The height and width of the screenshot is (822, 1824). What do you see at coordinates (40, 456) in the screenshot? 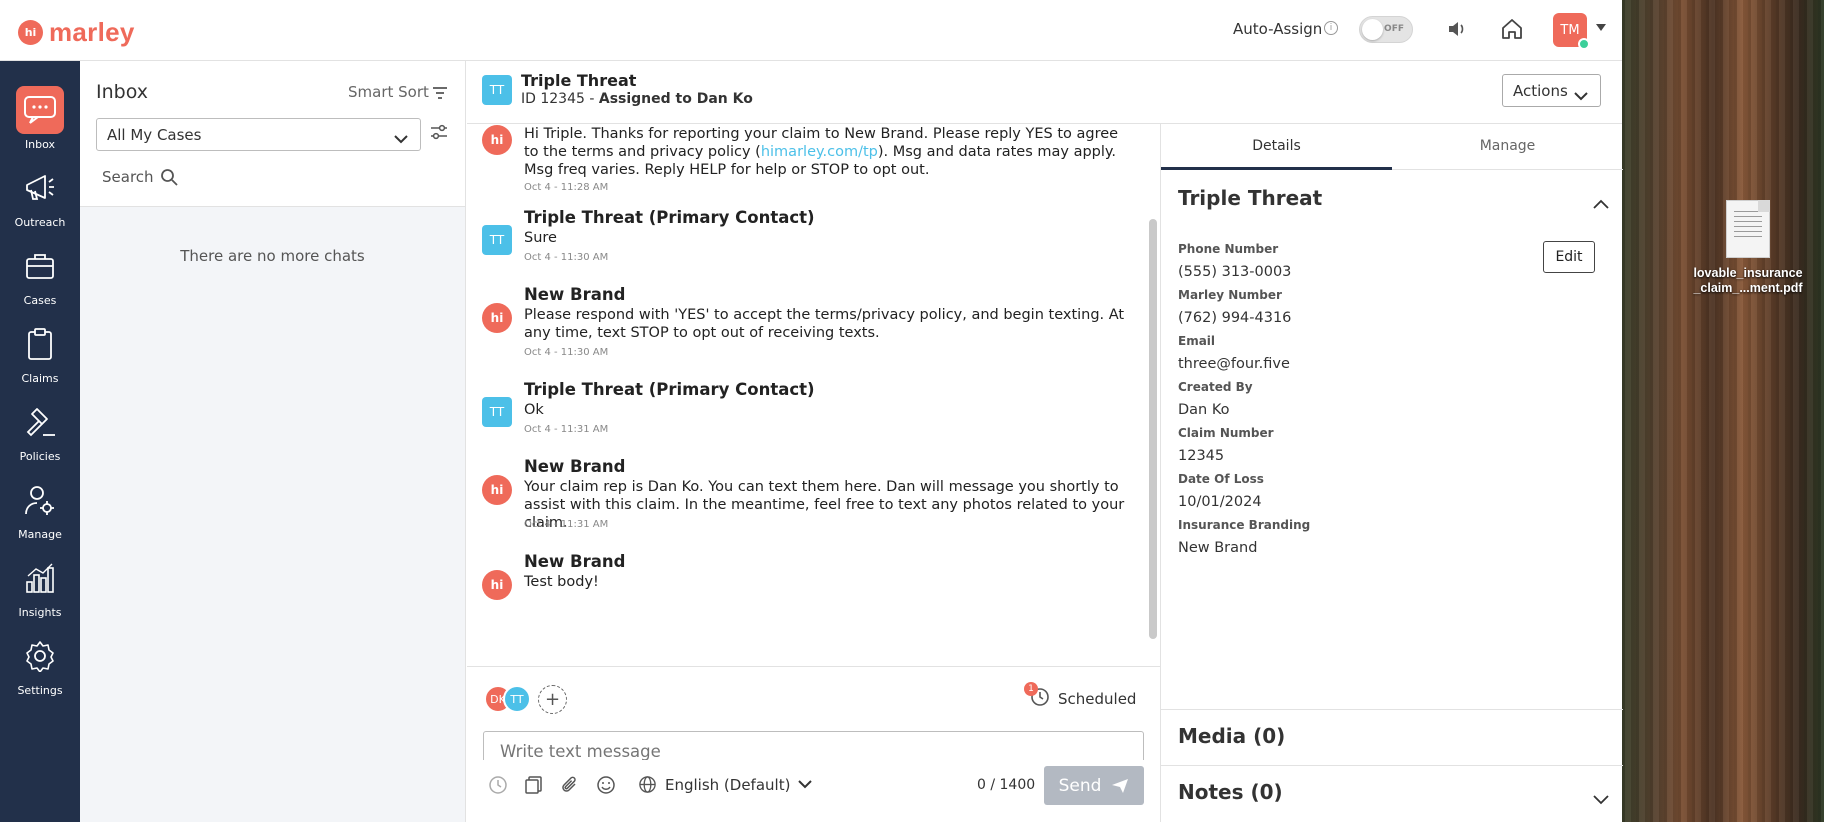
I see `nav-label-policies: Policies` at bounding box center [40, 456].